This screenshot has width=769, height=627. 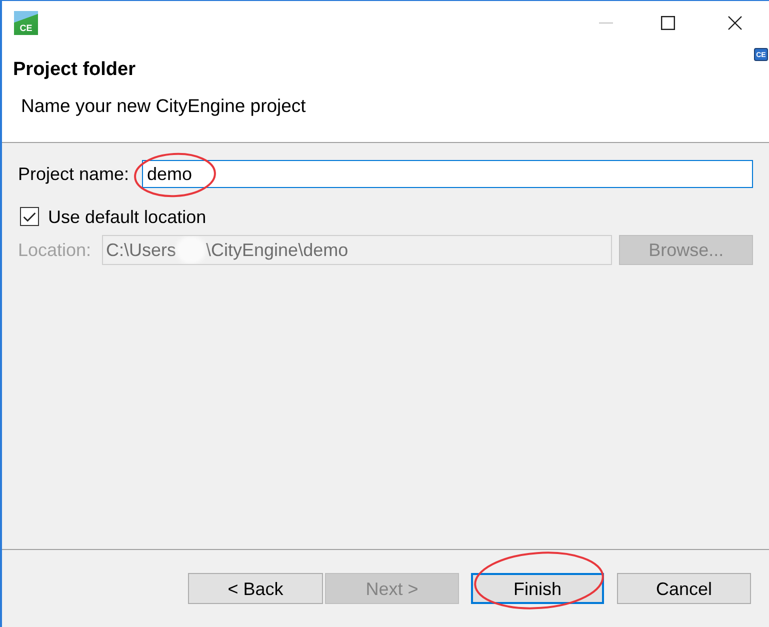 I want to click on project-name-label: Project name:, so click(x=74, y=174).